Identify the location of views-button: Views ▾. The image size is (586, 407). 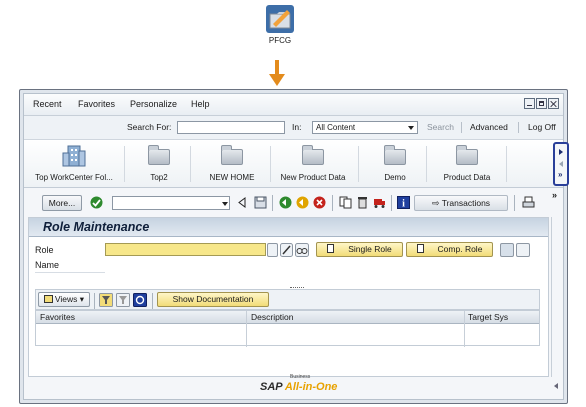
(64, 299).